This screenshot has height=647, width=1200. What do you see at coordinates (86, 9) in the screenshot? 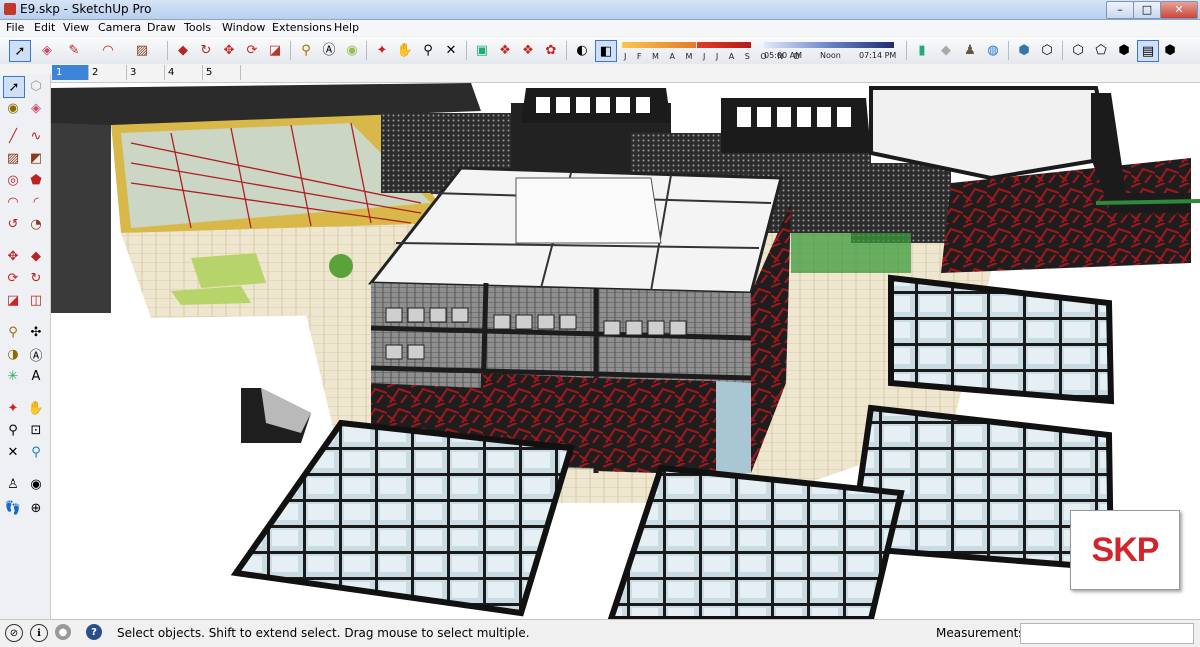
I see `window-title: E9.skp - SketchUp Pro` at bounding box center [86, 9].